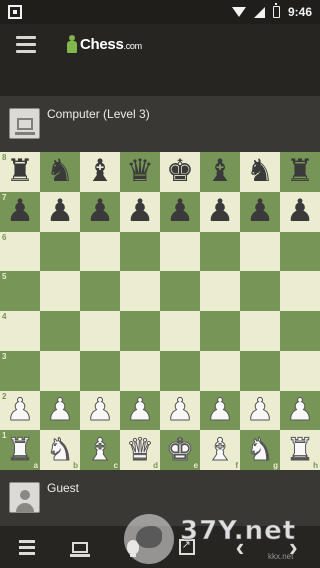  I want to click on square-b8: ♞, so click(60, 172).